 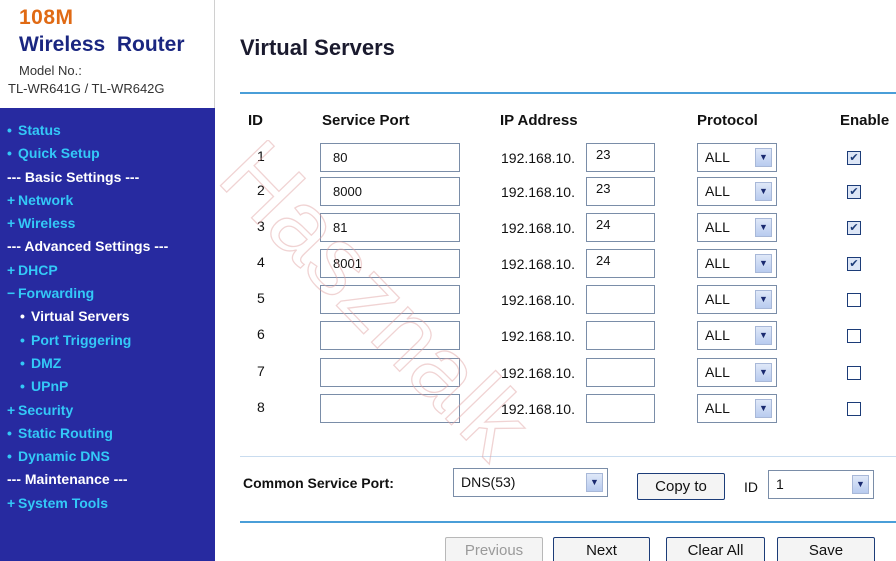 I want to click on row-id: 4, so click(x=261, y=262).